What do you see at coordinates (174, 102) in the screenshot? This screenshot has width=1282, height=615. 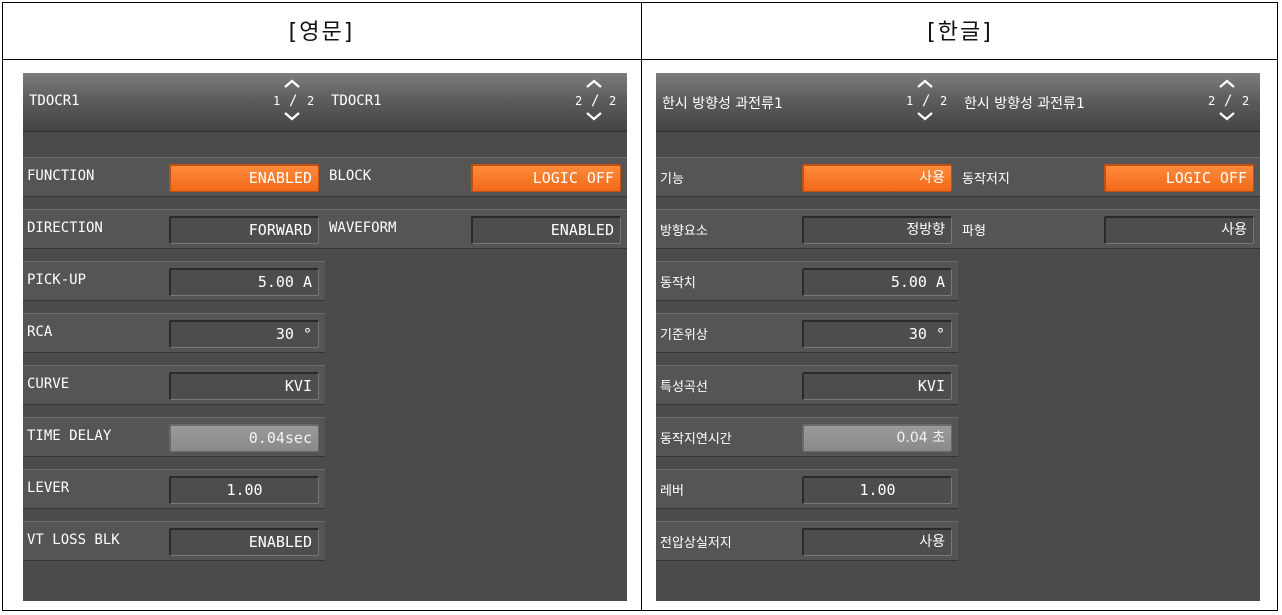 I see `screen-header: TDOCR1 1 / 2` at bounding box center [174, 102].